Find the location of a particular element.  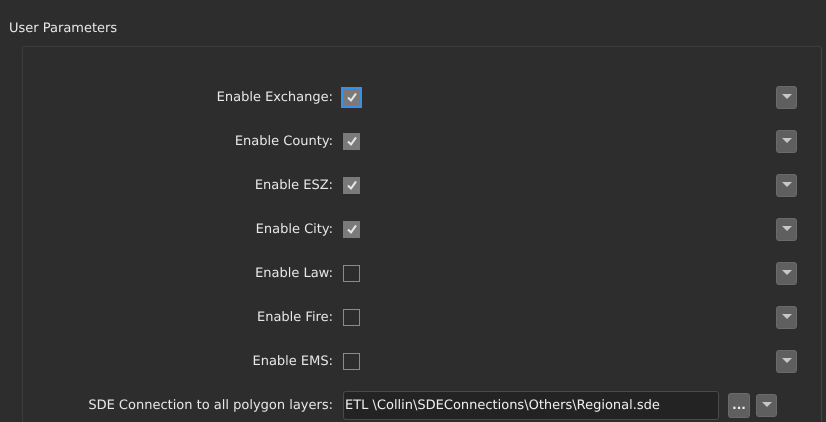

parameter-label: Enable Fire: is located at coordinates (294, 317).